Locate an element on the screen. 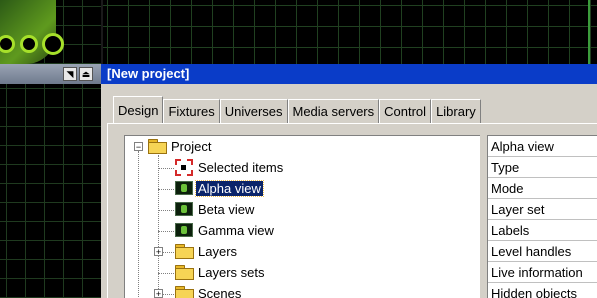  tree-node-label: Layers sets is located at coordinates (231, 272).